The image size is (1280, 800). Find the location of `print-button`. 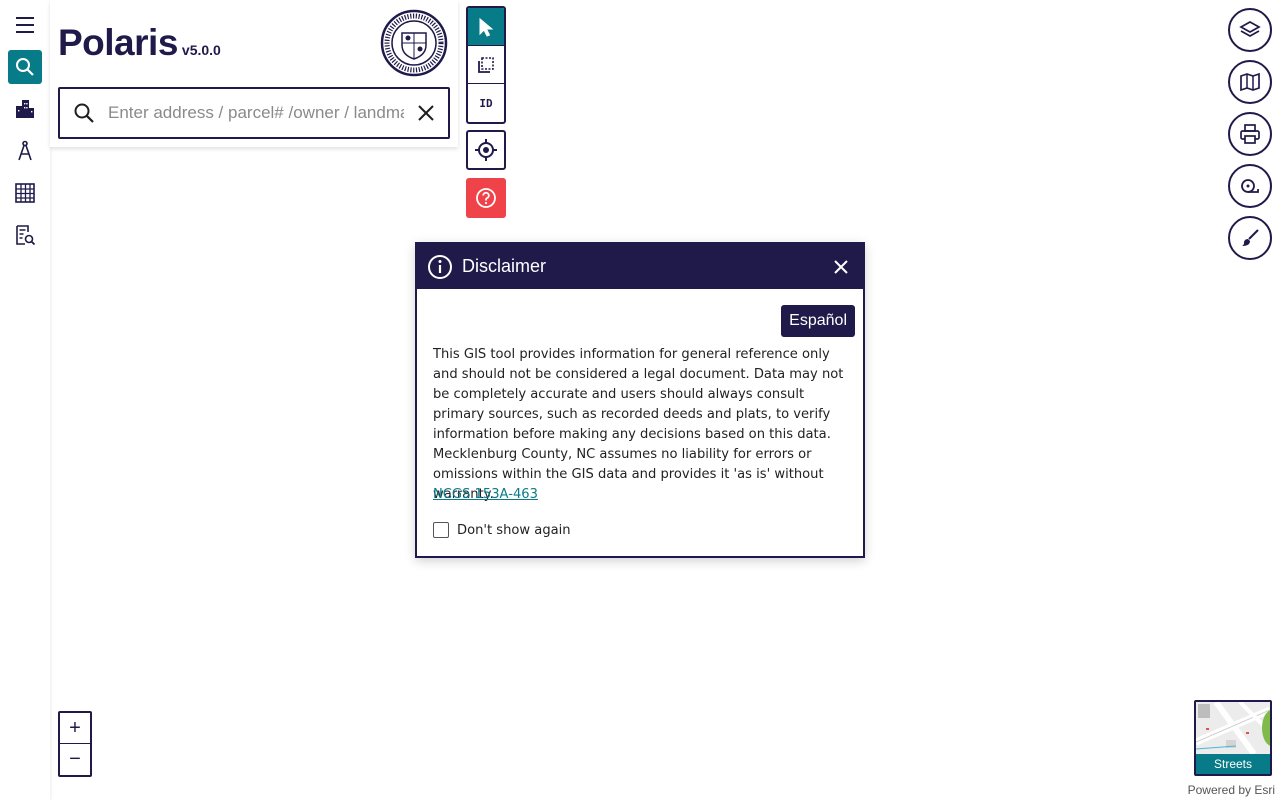

print-button is located at coordinates (1250, 134).